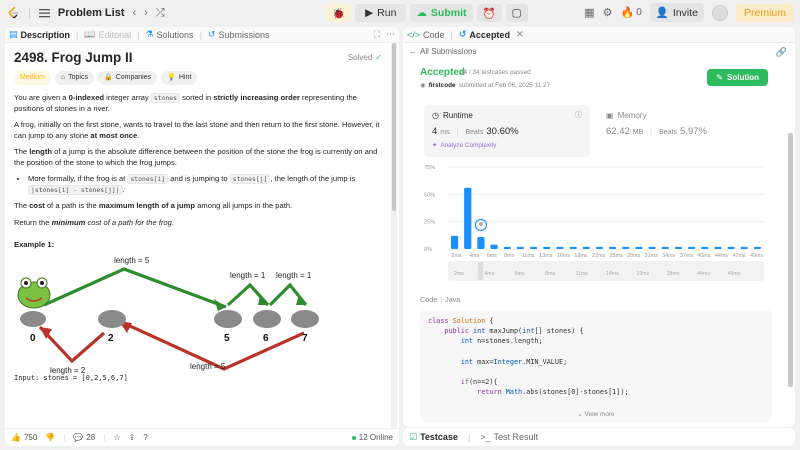 This screenshot has height=450, width=800. Describe the element at coordinates (514, 331) in the screenshot. I see `code-line: public int maxJump(int[] stones) {` at that location.